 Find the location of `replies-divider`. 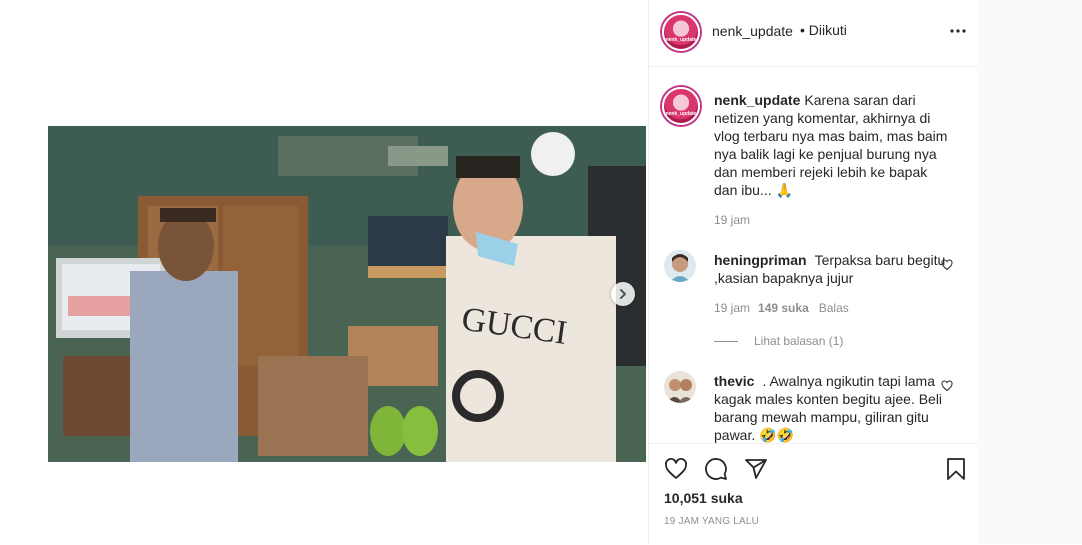

replies-divider is located at coordinates (726, 341).